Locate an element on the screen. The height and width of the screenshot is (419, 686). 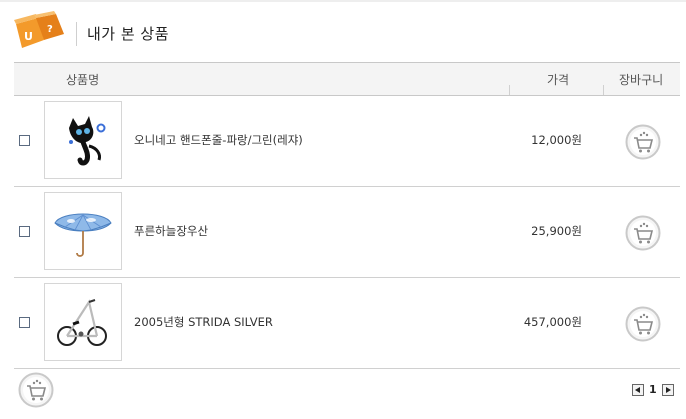
page-title: 내가 본 상품 is located at coordinates (128, 34).